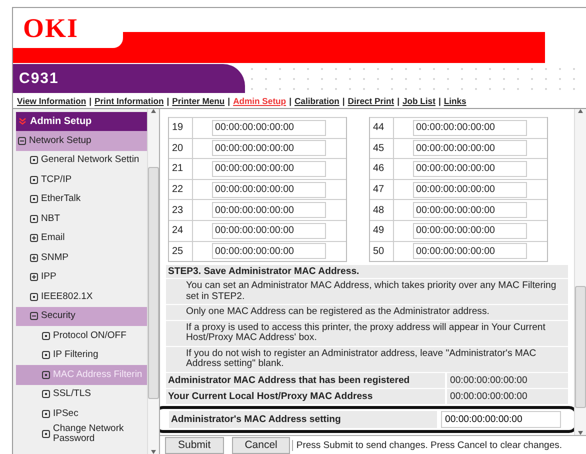 This screenshot has height=454, width=586. I want to click on nav-link: Admin Setup, so click(259, 101).